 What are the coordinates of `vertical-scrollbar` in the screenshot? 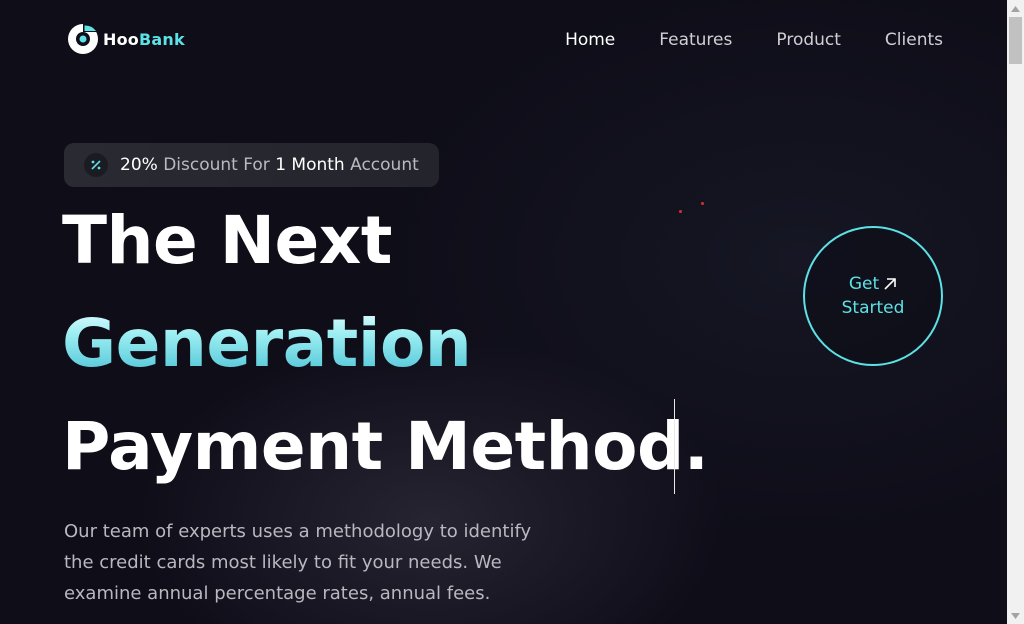 It's located at (1015, 312).